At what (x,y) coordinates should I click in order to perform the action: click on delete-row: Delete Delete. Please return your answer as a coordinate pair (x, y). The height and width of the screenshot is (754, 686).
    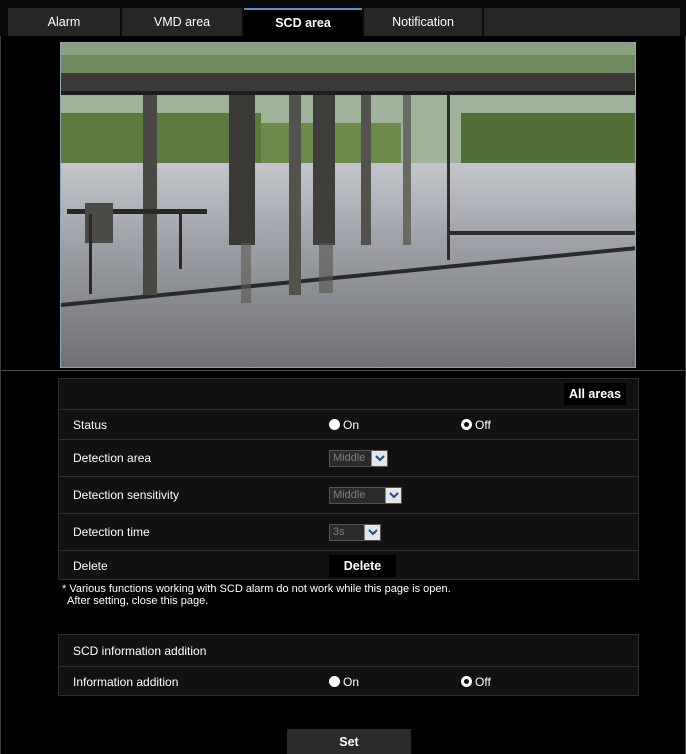
    Looking at the image, I should click on (348, 565).